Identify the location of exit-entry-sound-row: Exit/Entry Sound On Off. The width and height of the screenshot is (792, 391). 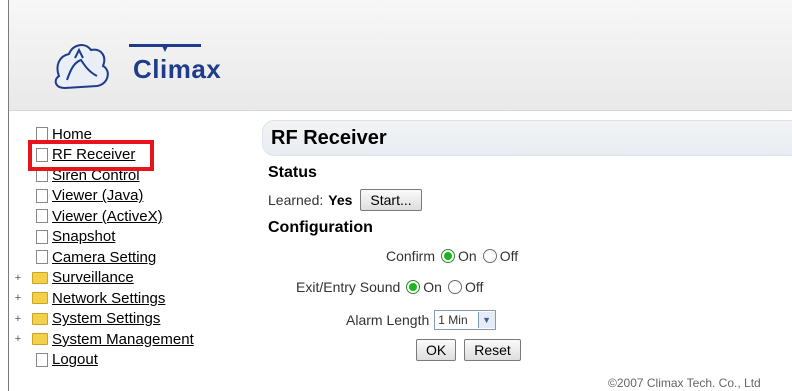
(389, 287).